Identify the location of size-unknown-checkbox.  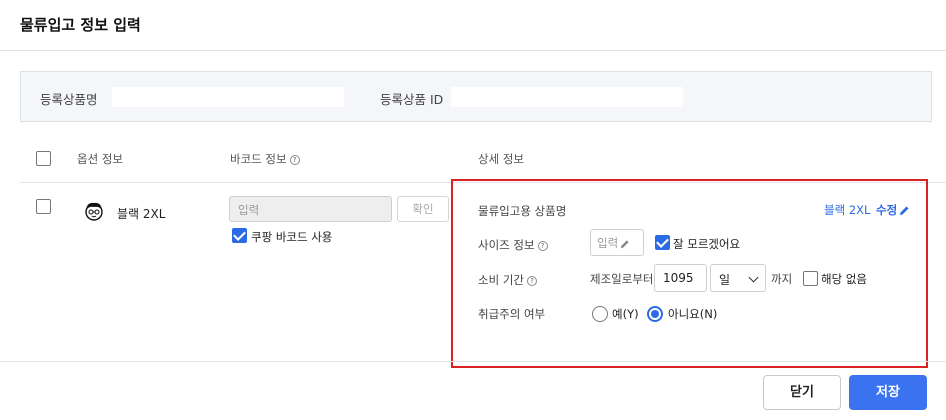
(662, 242).